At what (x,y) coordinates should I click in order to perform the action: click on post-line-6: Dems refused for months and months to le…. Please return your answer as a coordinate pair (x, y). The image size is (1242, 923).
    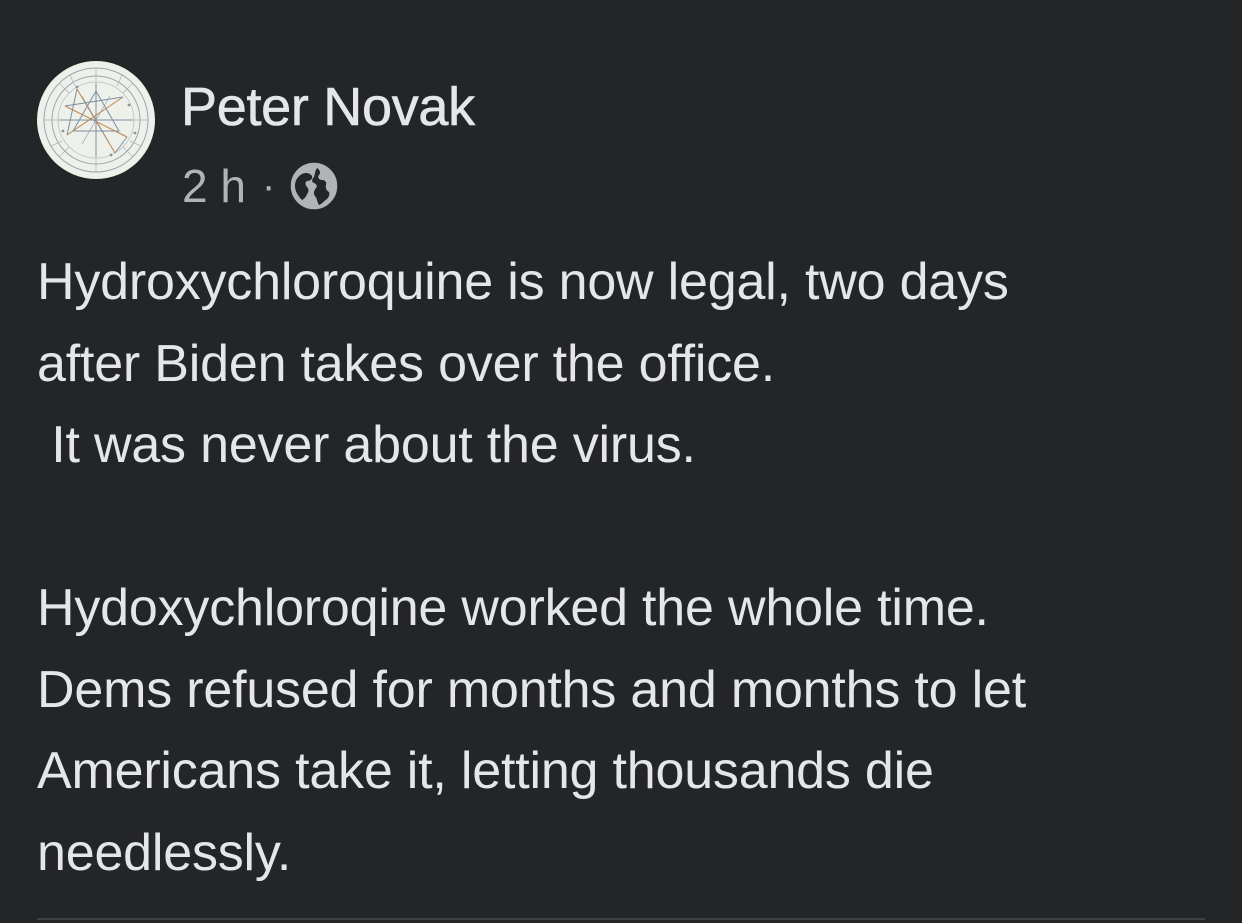
    Looking at the image, I should click on (531, 689).